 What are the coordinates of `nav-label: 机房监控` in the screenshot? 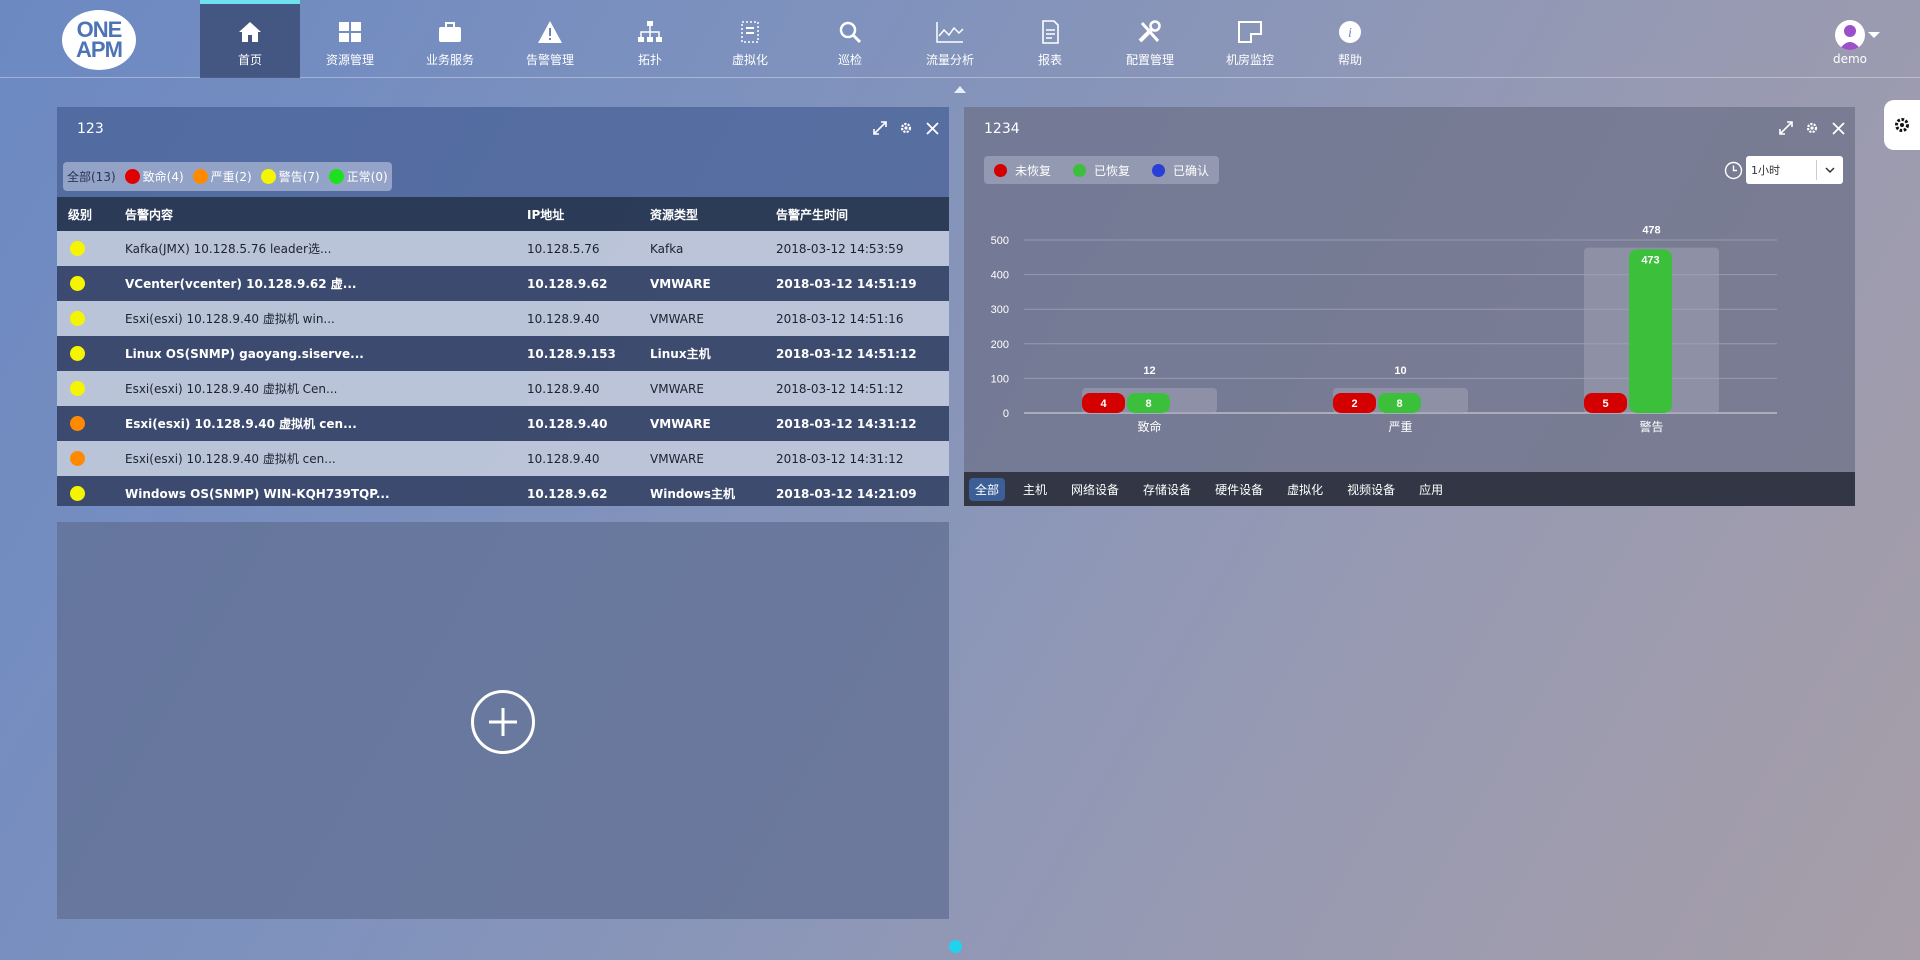 It's located at (1249, 60).